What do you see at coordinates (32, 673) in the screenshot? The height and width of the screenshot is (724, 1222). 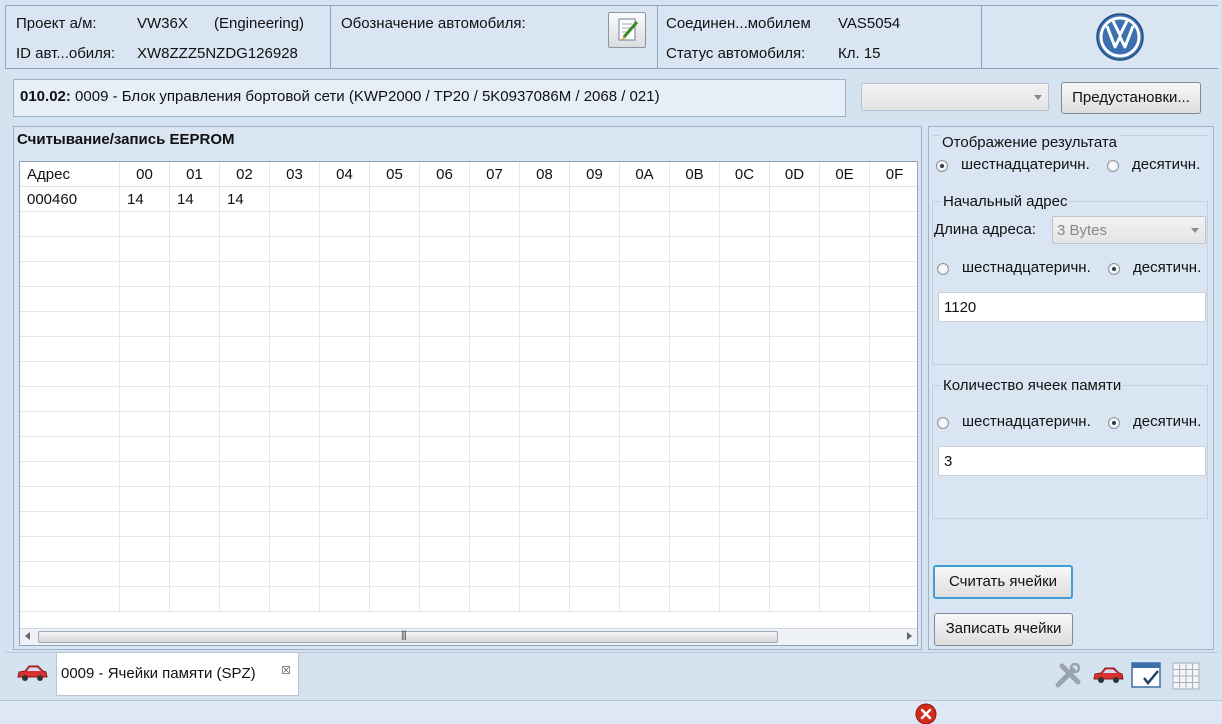 I see `car-icon` at bounding box center [32, 673].